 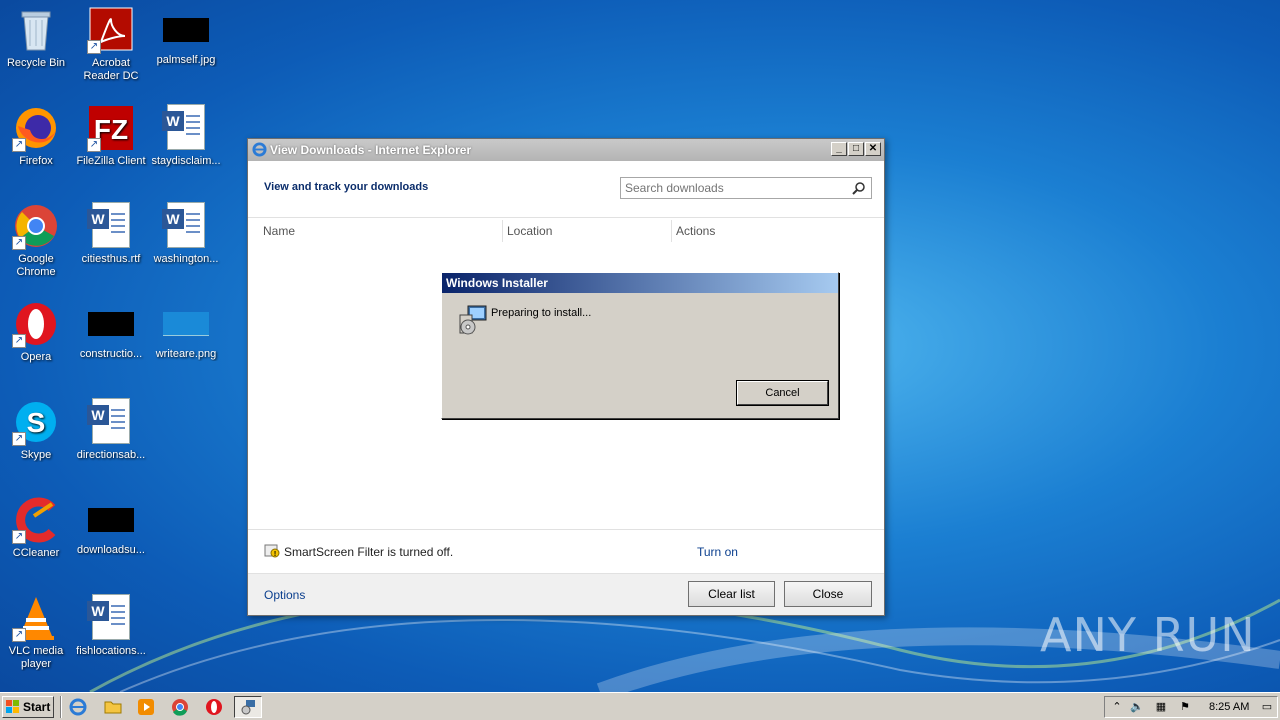 What do you see at coordinates (113, 707) in the screenshot?
I see `file-explorer-icon` at bounding box center [113, 707].